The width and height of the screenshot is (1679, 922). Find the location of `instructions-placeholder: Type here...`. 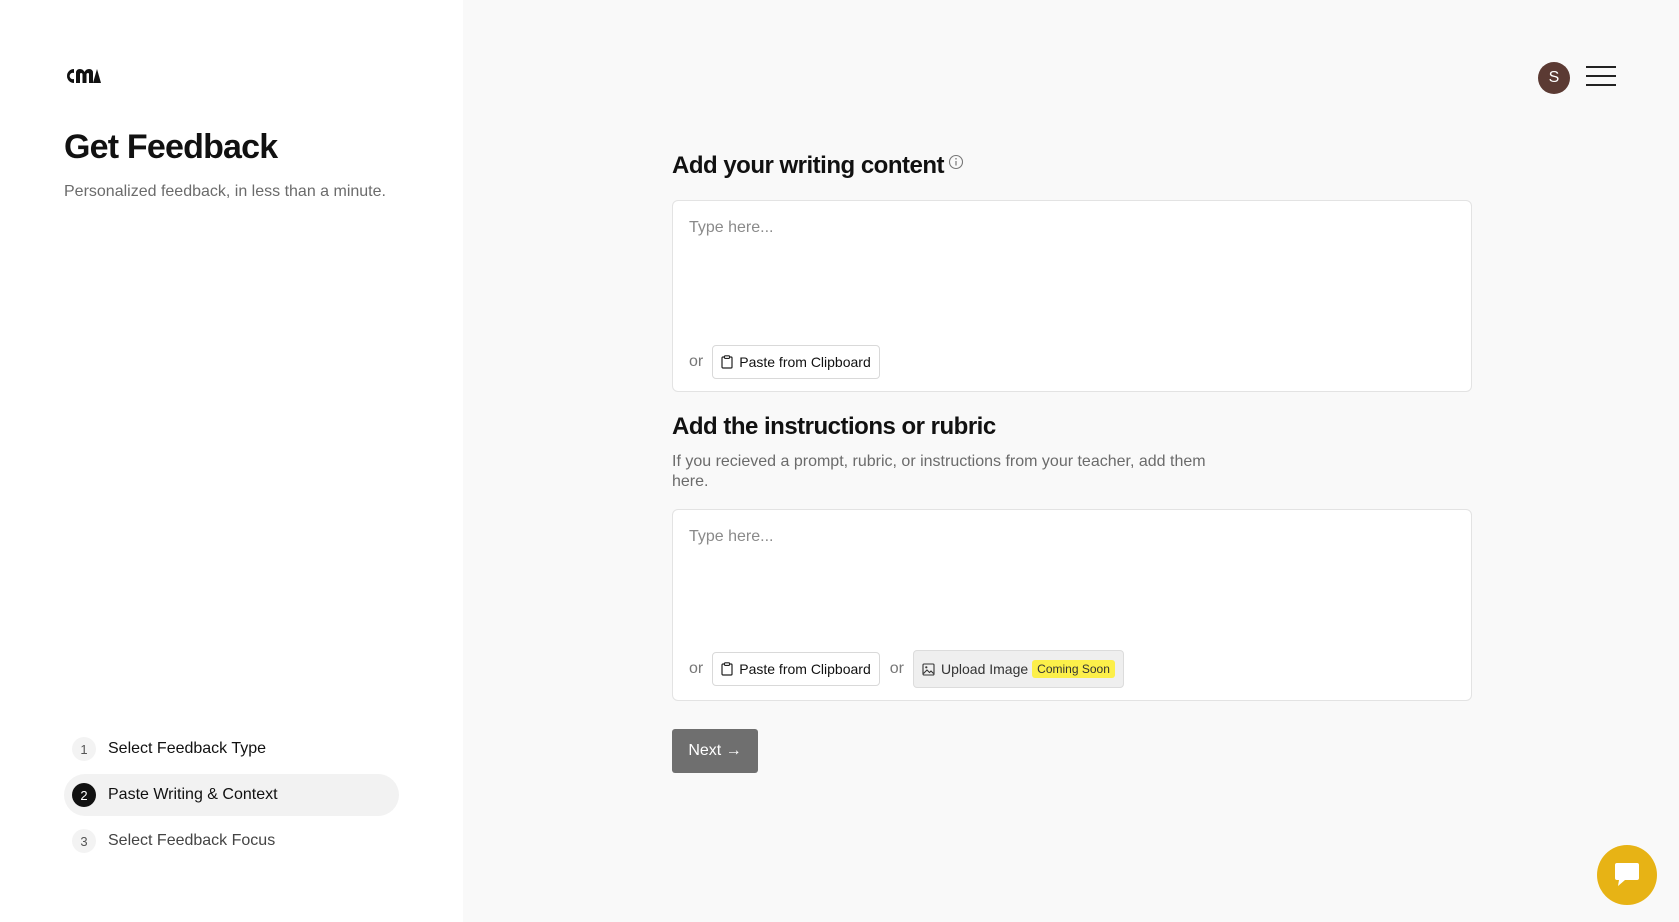

instructions-placeholder: Type here... is located at coordinates (731, 536).